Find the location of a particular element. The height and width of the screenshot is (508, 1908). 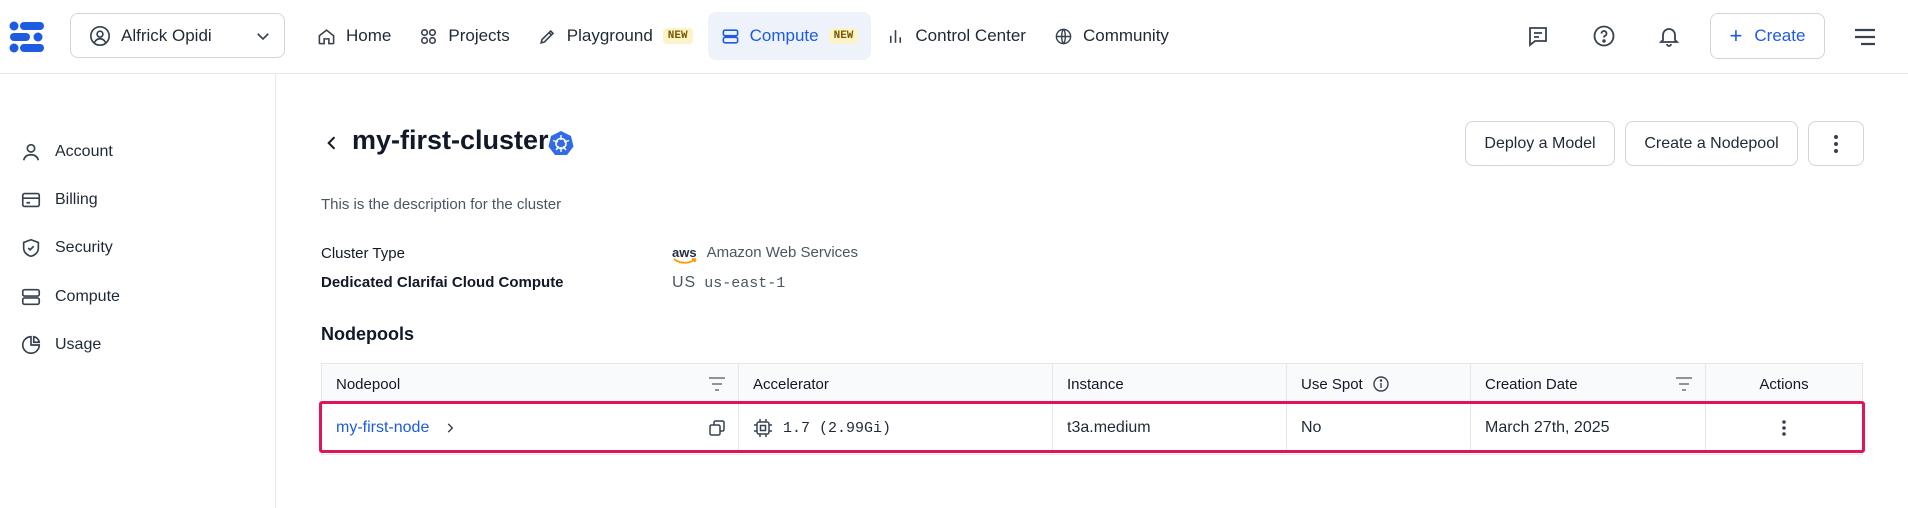

sidebar-item-label: Account is located at coordinates (84, 151).